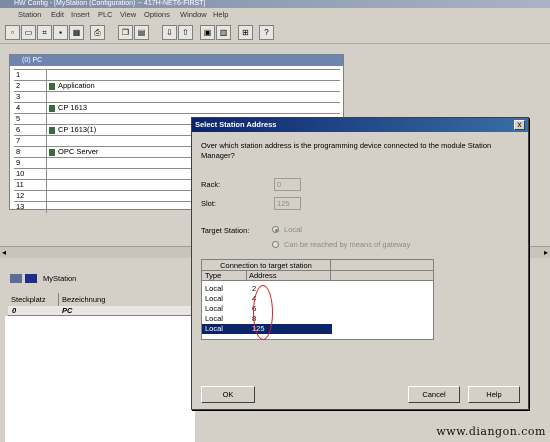 The image size is (550, 442). Describe the element at coordinates (73, 107) in the screenshot. I see `module-name: CP 1613` at that location.